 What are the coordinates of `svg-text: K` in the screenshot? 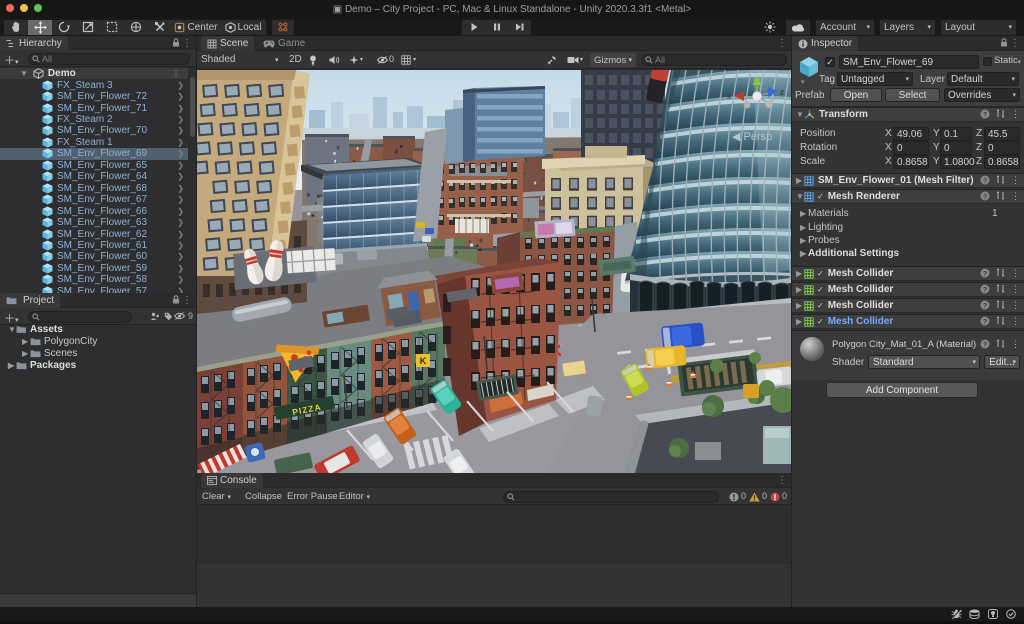 It's located at (423, 361).